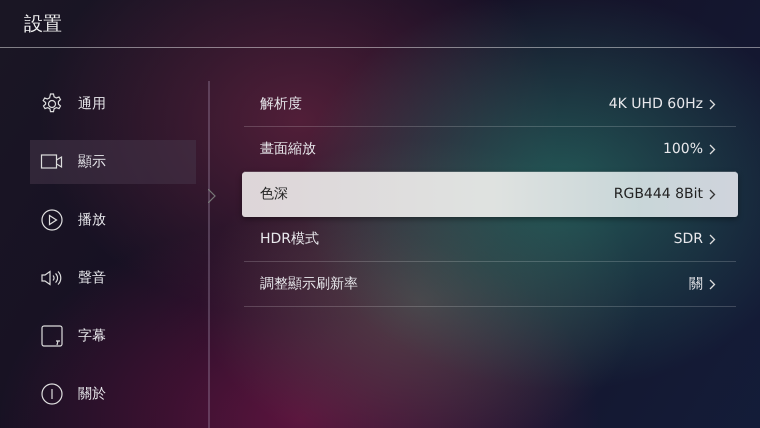 This screenshot has height=428, width=760. I want to click on setting-row: 解析度 4K UHD 60Hz, so click(490, 104).